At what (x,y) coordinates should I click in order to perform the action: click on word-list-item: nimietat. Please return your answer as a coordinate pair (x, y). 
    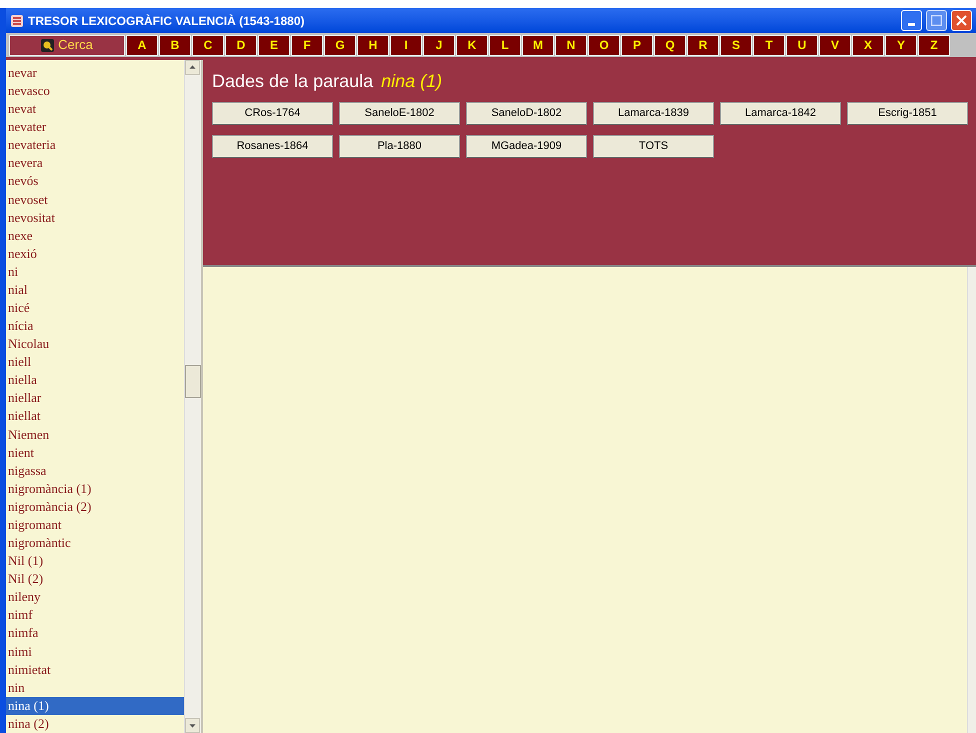
    Looking at the image, I should click on (95, 669).